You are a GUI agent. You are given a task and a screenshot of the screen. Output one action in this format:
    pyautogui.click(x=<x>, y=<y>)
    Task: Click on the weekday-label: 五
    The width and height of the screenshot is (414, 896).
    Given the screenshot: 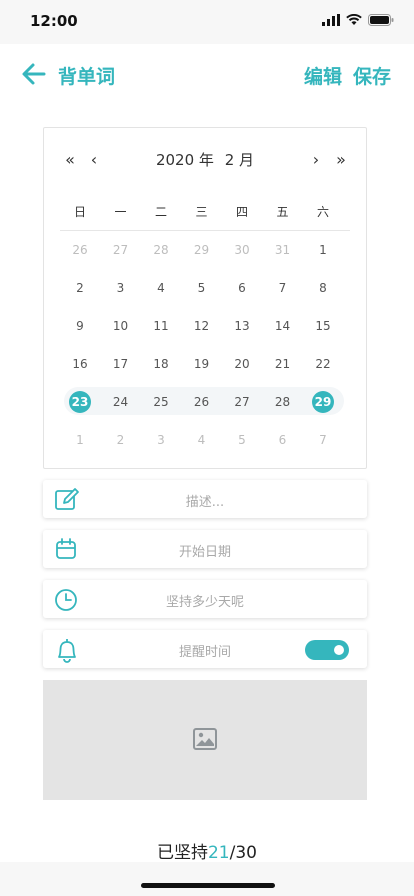 What is the action you would take?
    pyautogui.click(x=282, y=212)
    